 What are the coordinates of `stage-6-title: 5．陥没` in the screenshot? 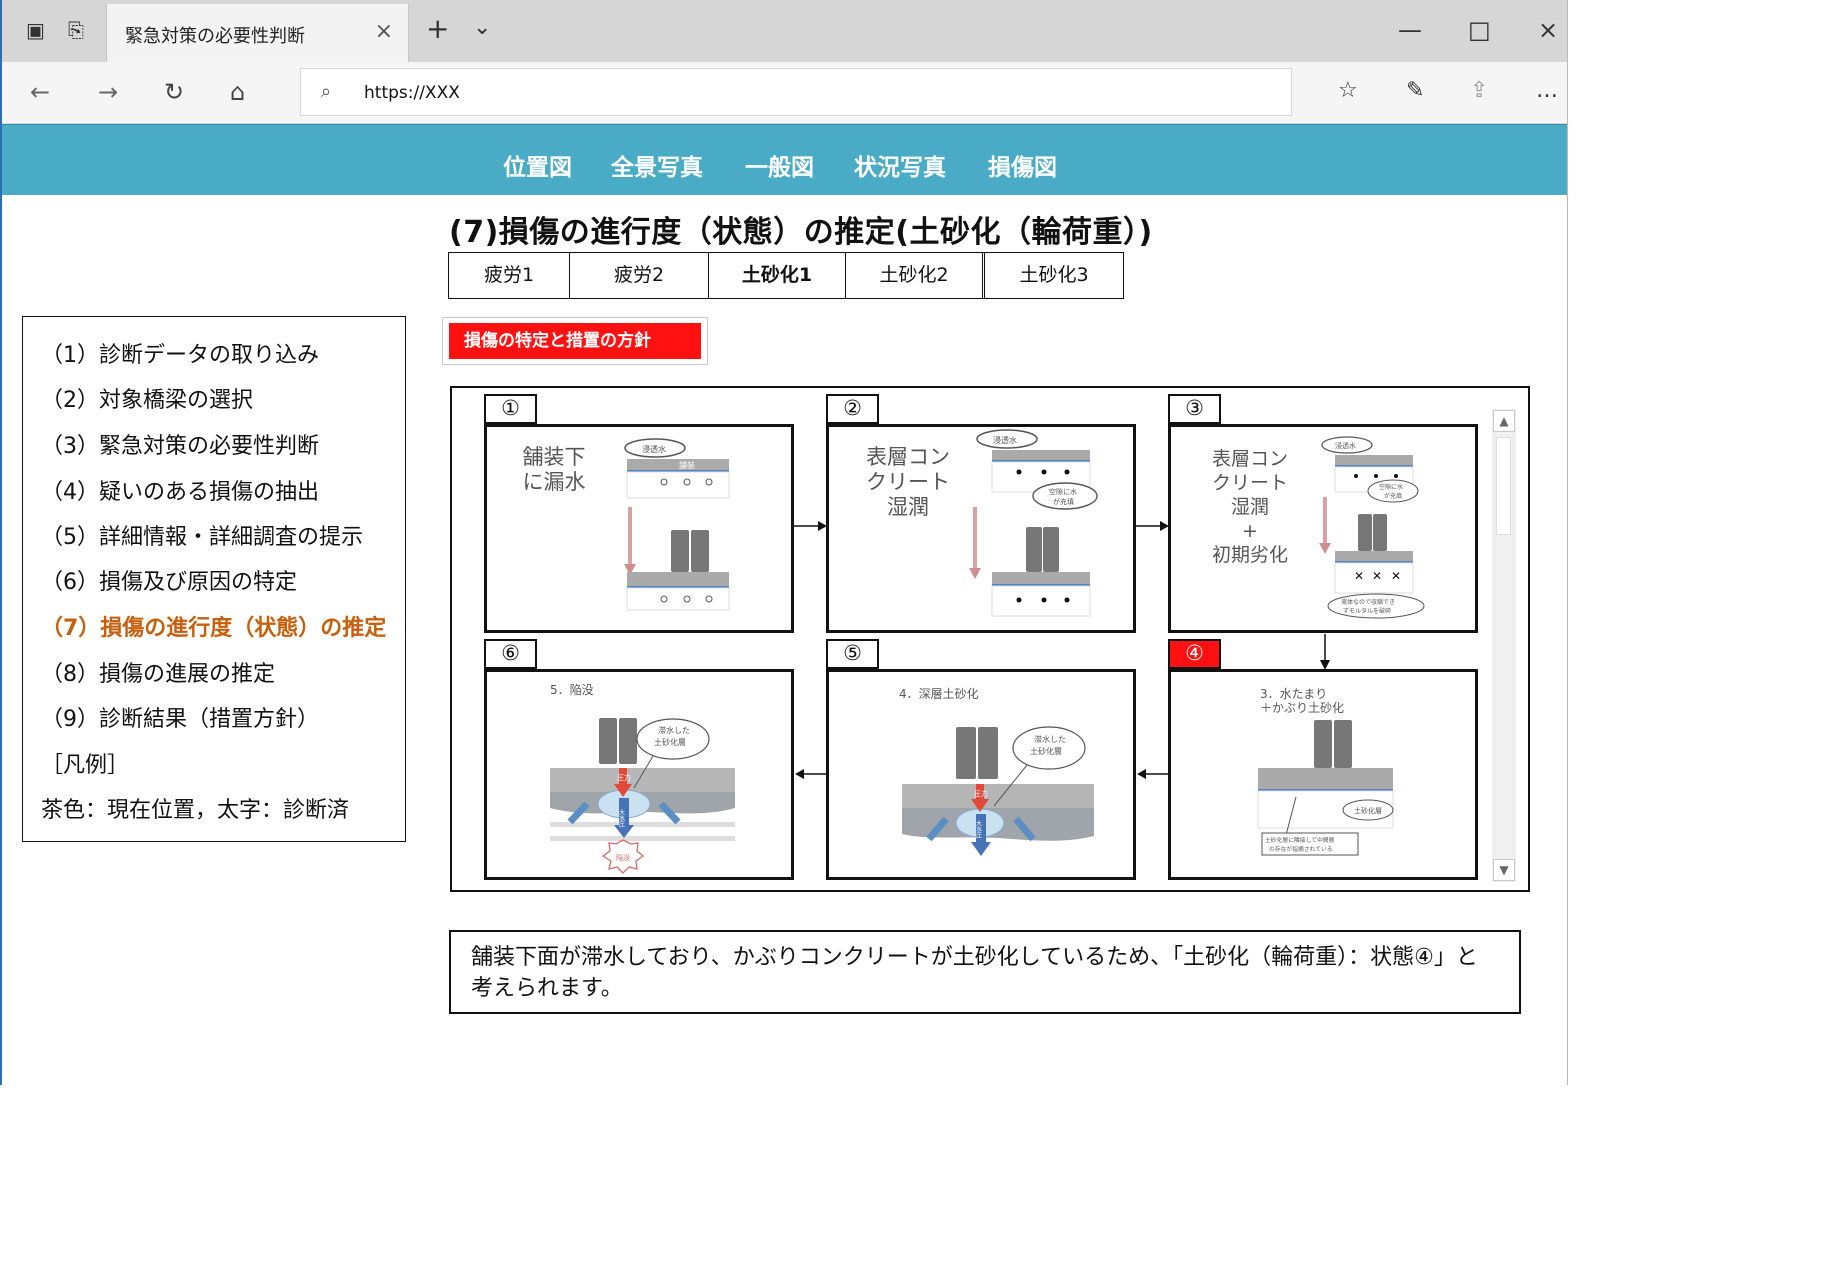 It's located at (572, 690).